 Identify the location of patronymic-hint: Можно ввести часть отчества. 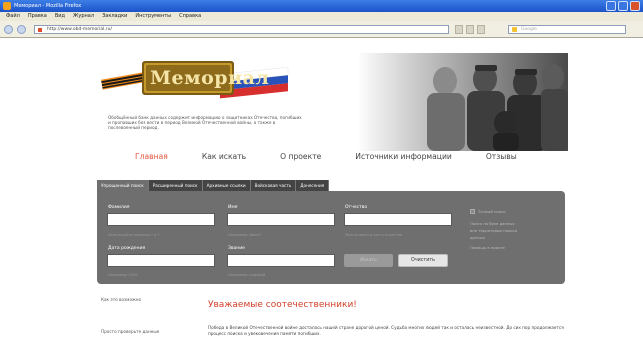
(373, 235).